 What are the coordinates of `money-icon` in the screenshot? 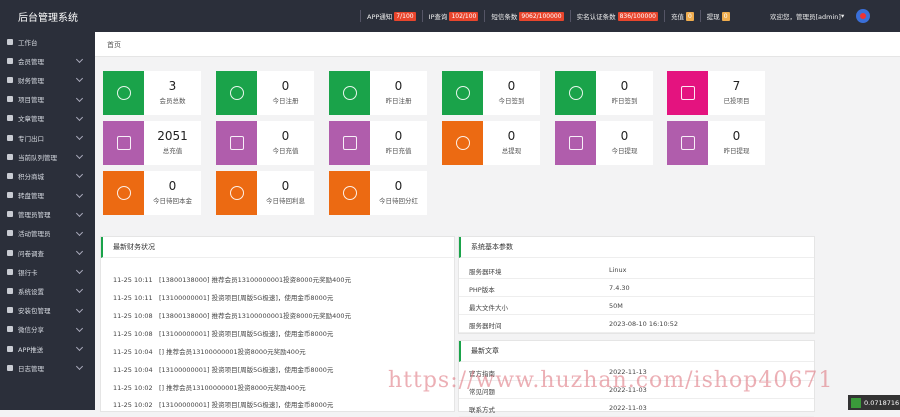 It's located at (10, 79).